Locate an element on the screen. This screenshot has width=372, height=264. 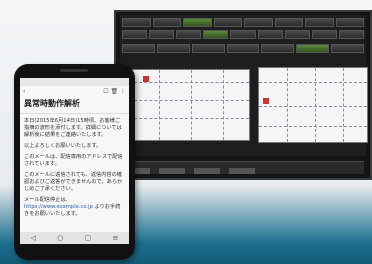
recent-nav-icon: ▢ is located at coordinates (88, 238).